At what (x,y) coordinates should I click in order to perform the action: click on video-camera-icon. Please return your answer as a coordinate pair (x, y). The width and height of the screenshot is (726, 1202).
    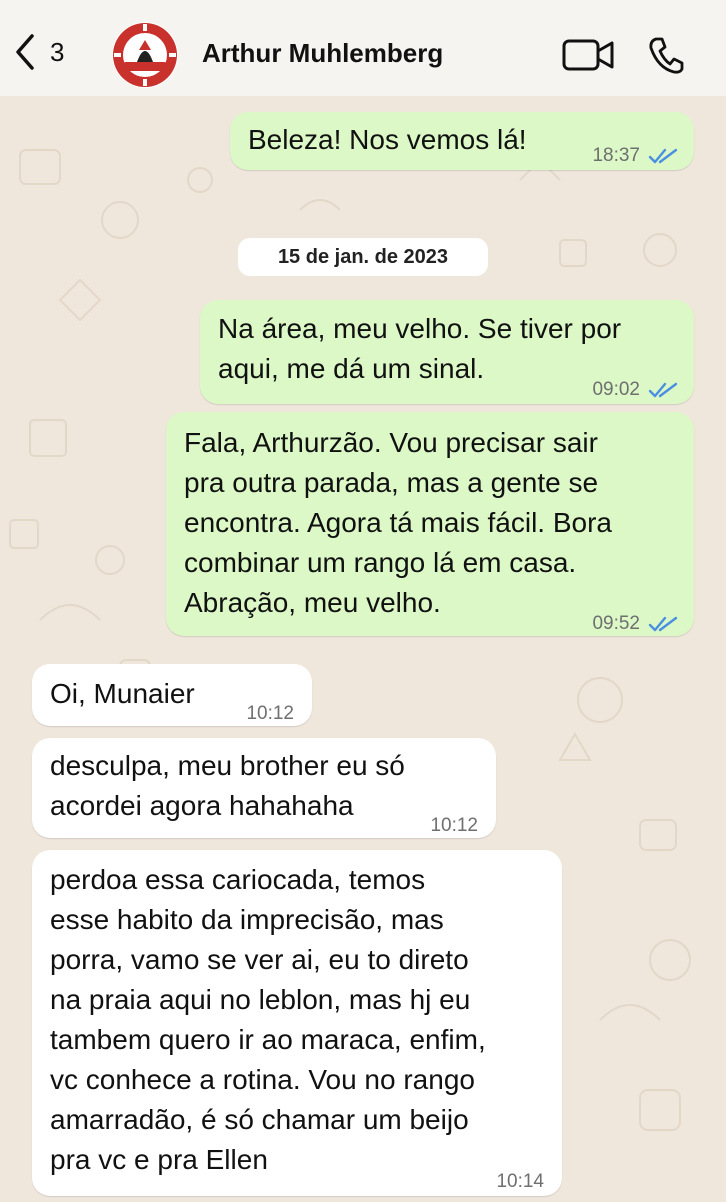
    Looking at the image, I should click on (588, 55).